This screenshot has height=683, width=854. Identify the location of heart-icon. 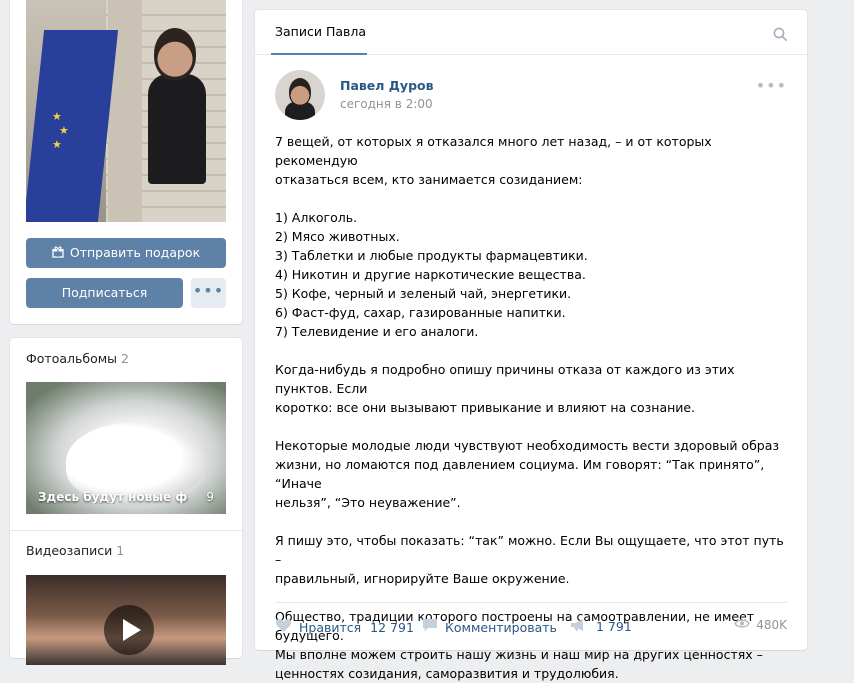
(287, 627).